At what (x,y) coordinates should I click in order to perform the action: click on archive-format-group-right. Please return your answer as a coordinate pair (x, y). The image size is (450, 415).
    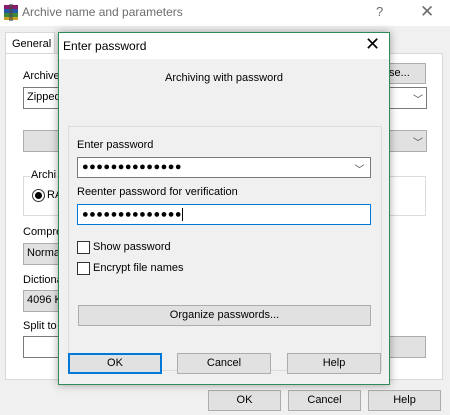
    Looking at the image, I should click on (407, 196).